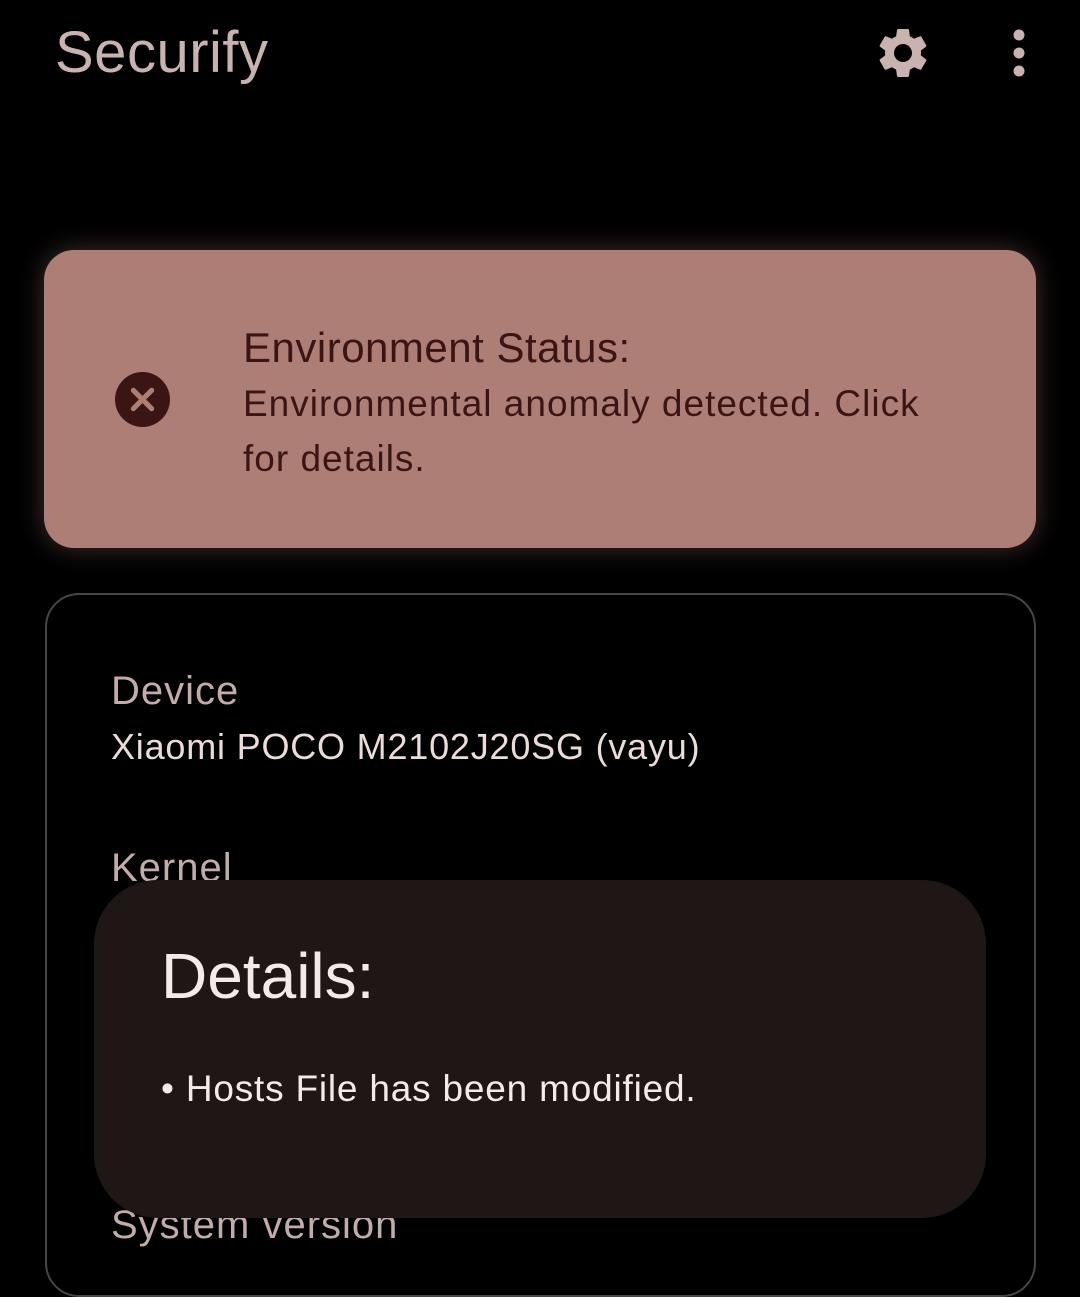 This screenshot has width=1080, height=1297. I want to click on error-x-icon, so click(142, 399).